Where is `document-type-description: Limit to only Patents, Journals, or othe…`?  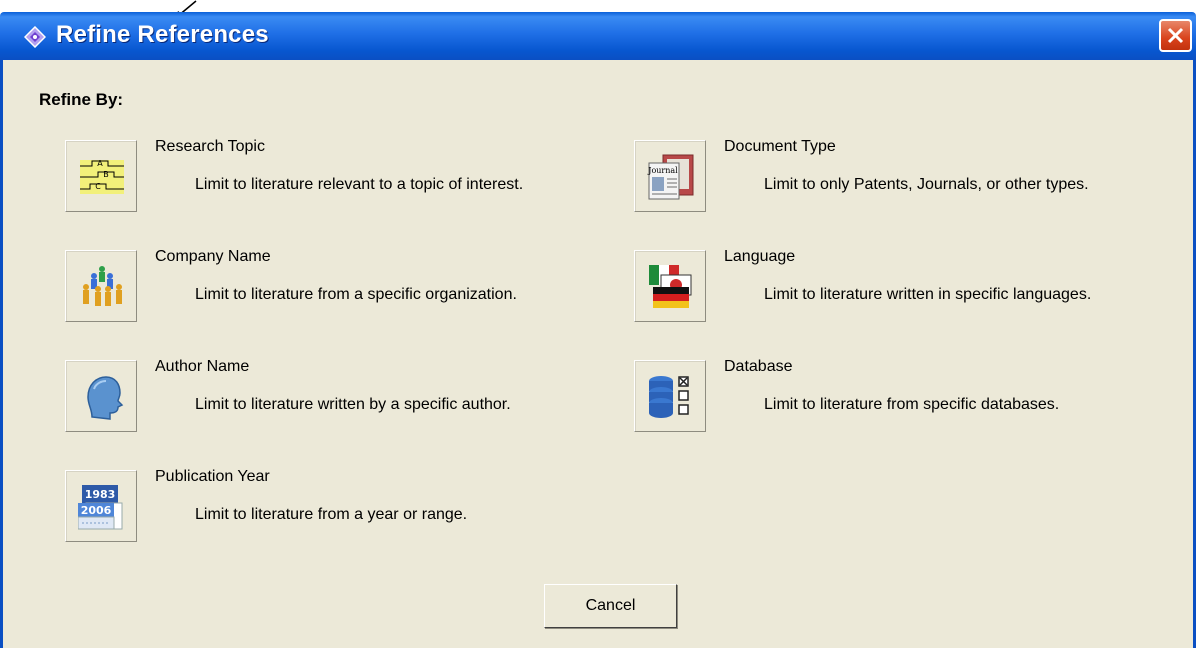
document-type-description: Limit to only Patents, Journals, or othe… is located at coordinates (926, 184).